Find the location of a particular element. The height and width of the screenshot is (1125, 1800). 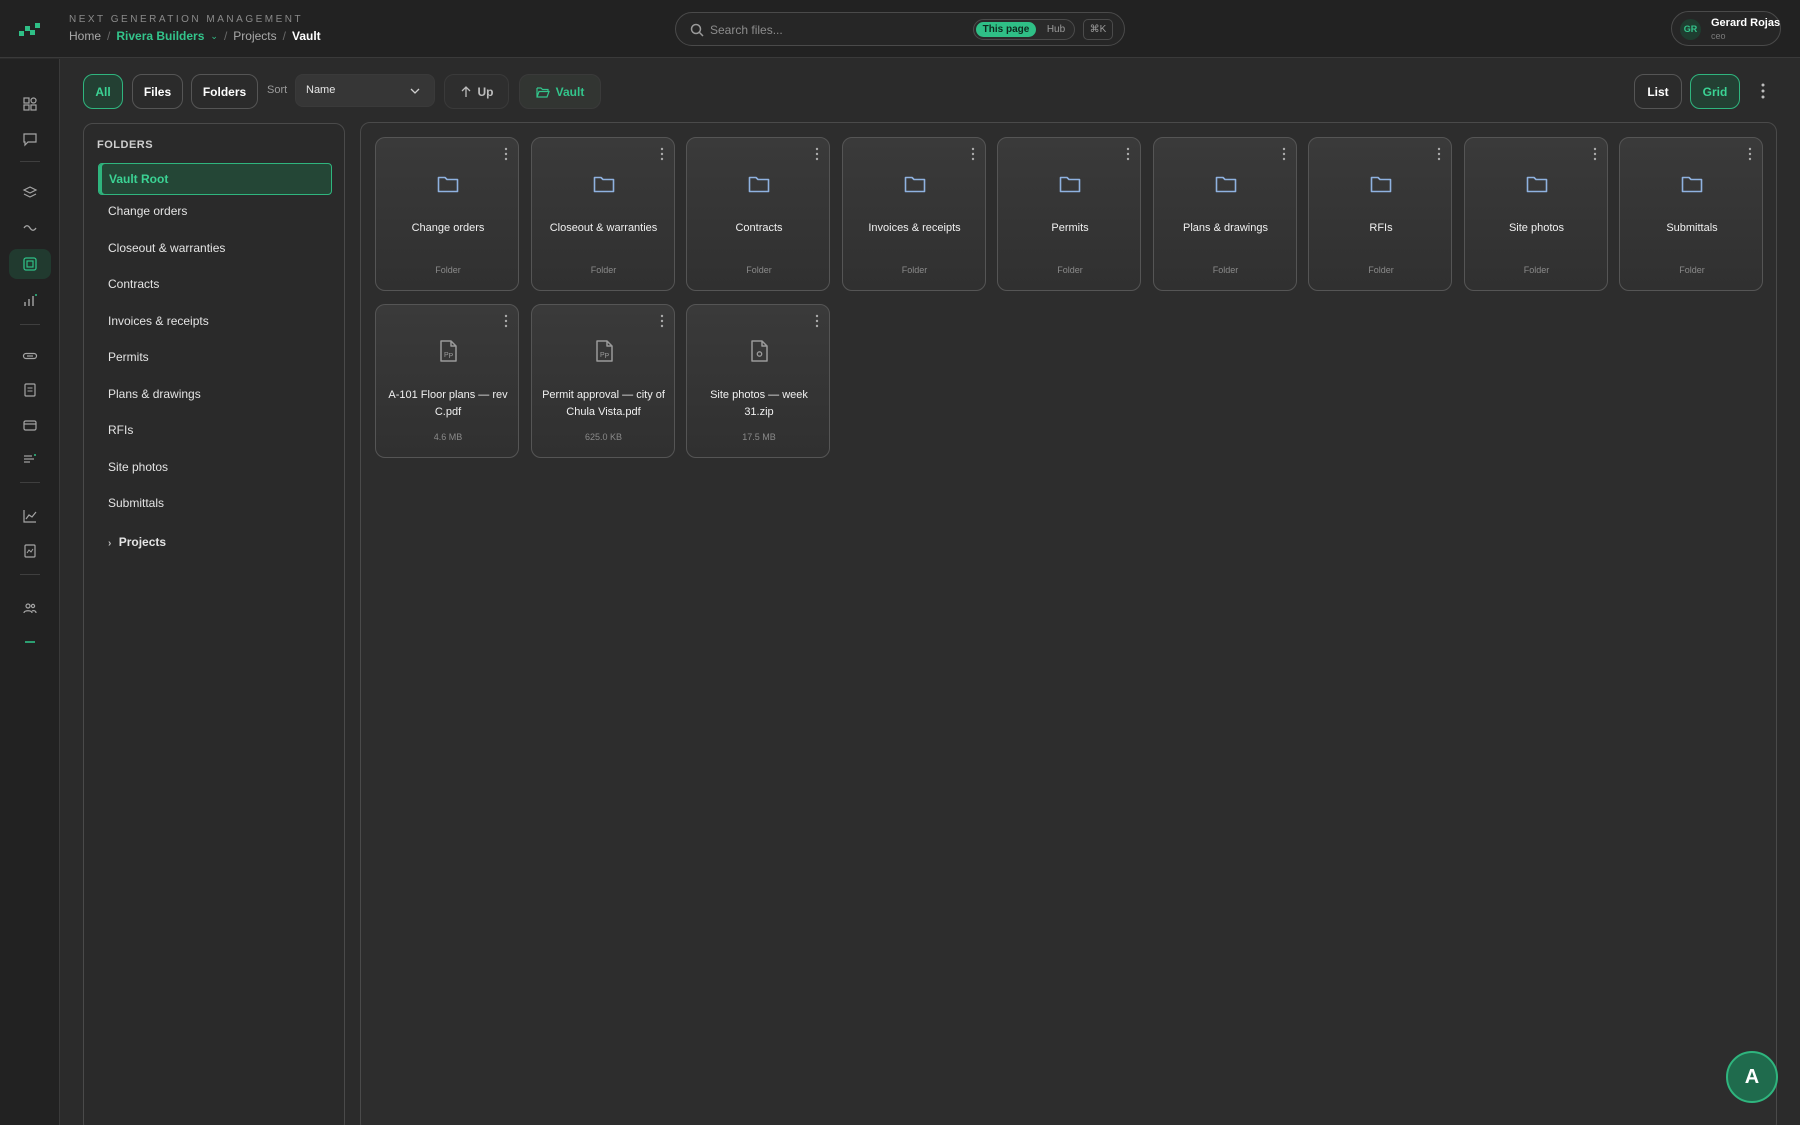

tree-item-projects: › Projects is located at coordinates (215, 542).